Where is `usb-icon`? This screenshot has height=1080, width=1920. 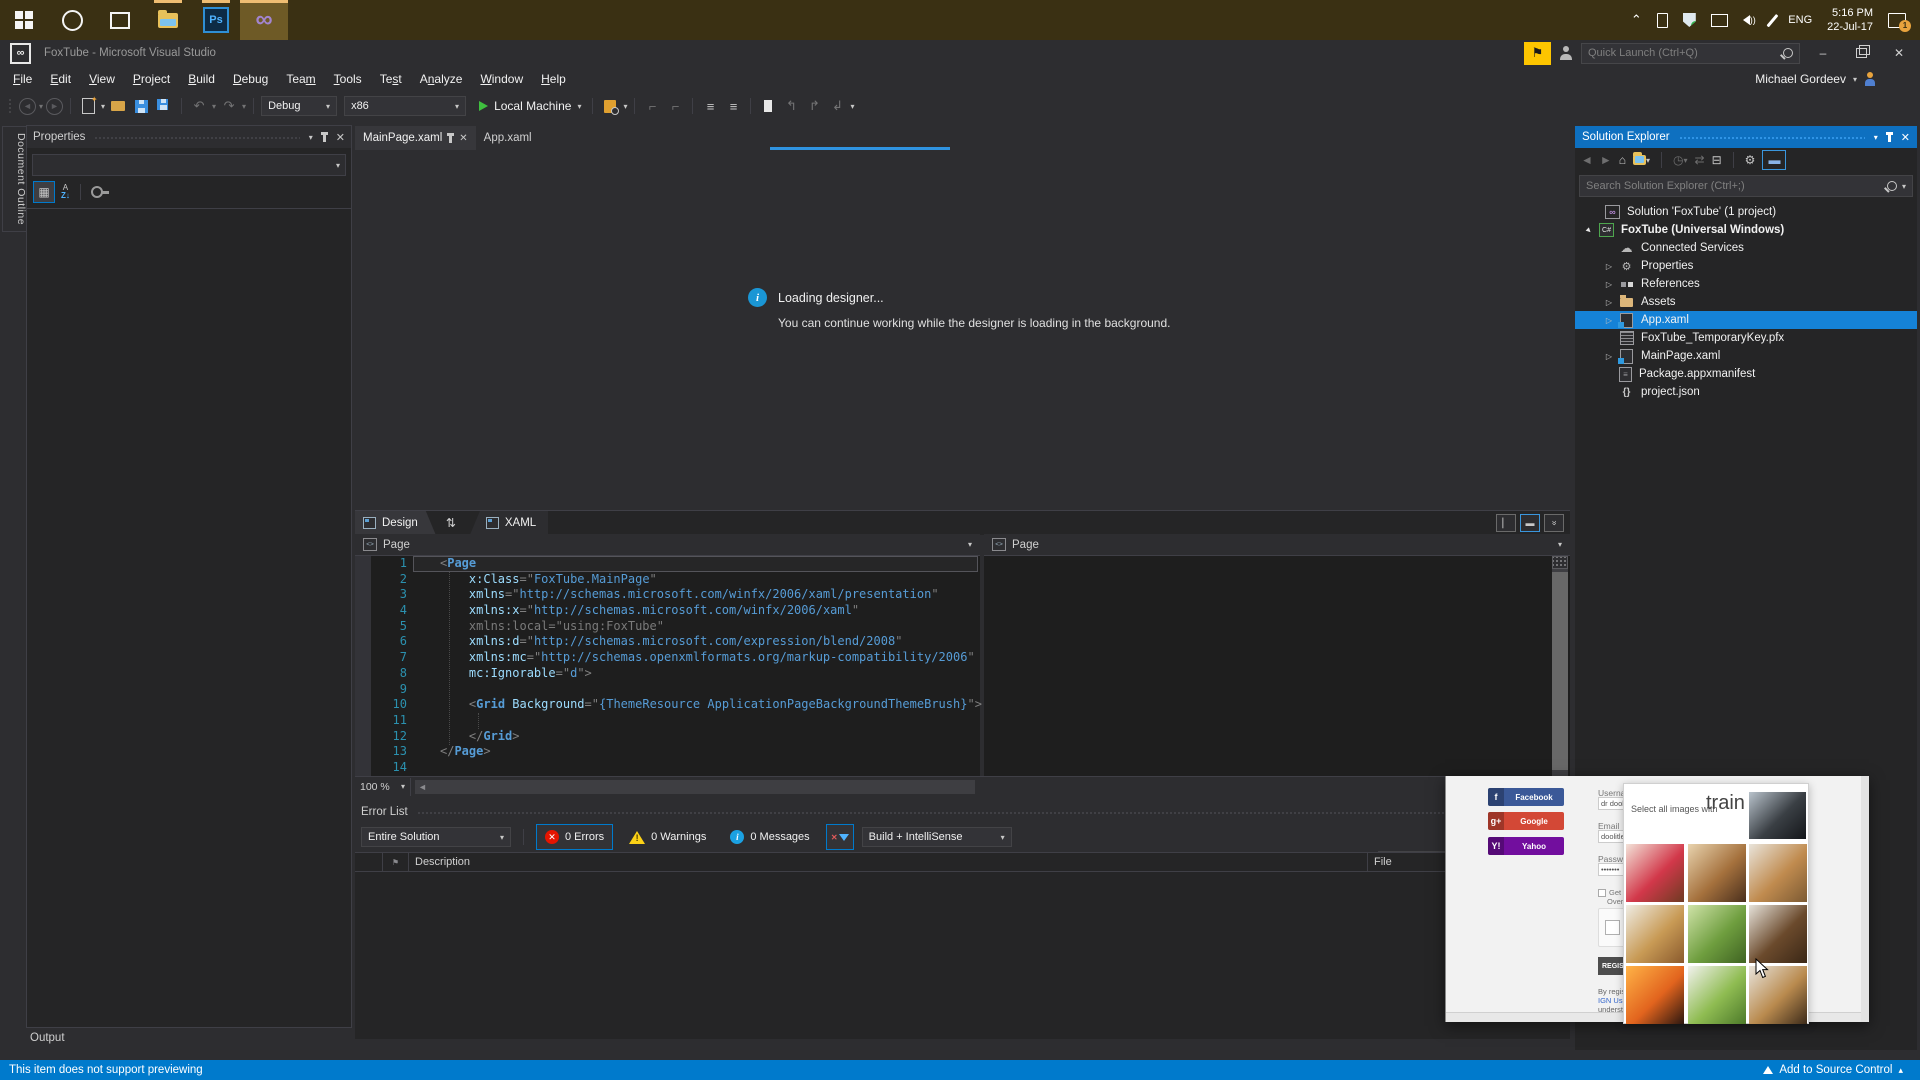
usb-icon is located at coordinates (1662, 20).